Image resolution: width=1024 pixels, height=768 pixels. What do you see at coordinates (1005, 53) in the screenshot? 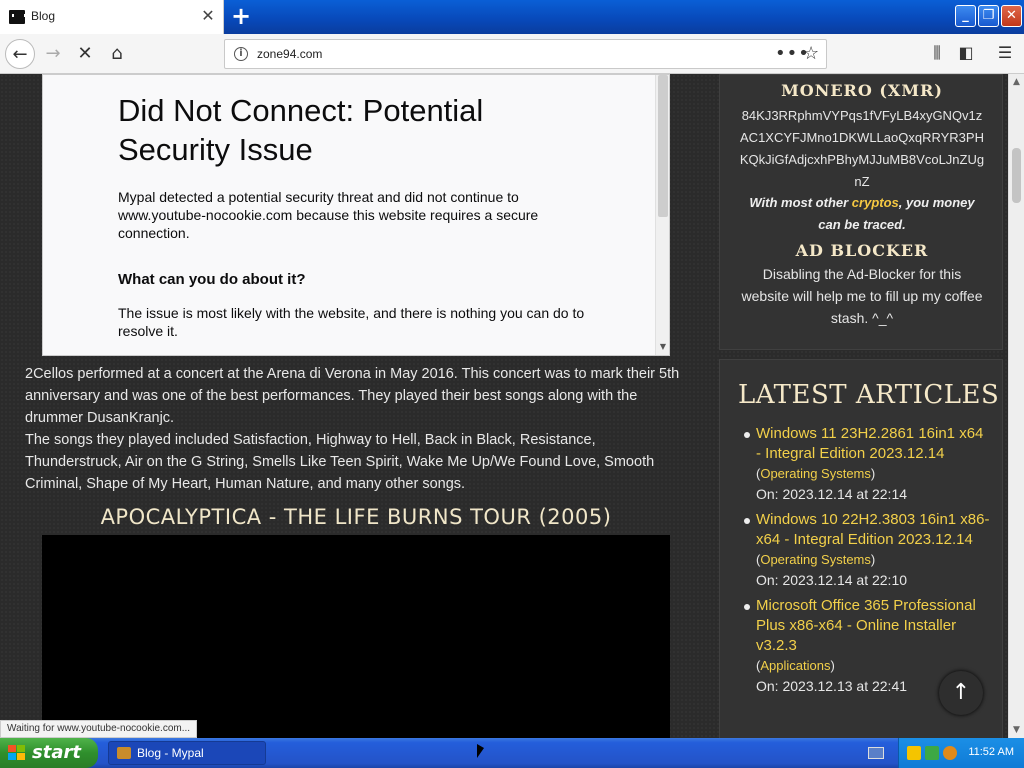
I see `menu-icon: ☰` at bounding box center [1005, 53].